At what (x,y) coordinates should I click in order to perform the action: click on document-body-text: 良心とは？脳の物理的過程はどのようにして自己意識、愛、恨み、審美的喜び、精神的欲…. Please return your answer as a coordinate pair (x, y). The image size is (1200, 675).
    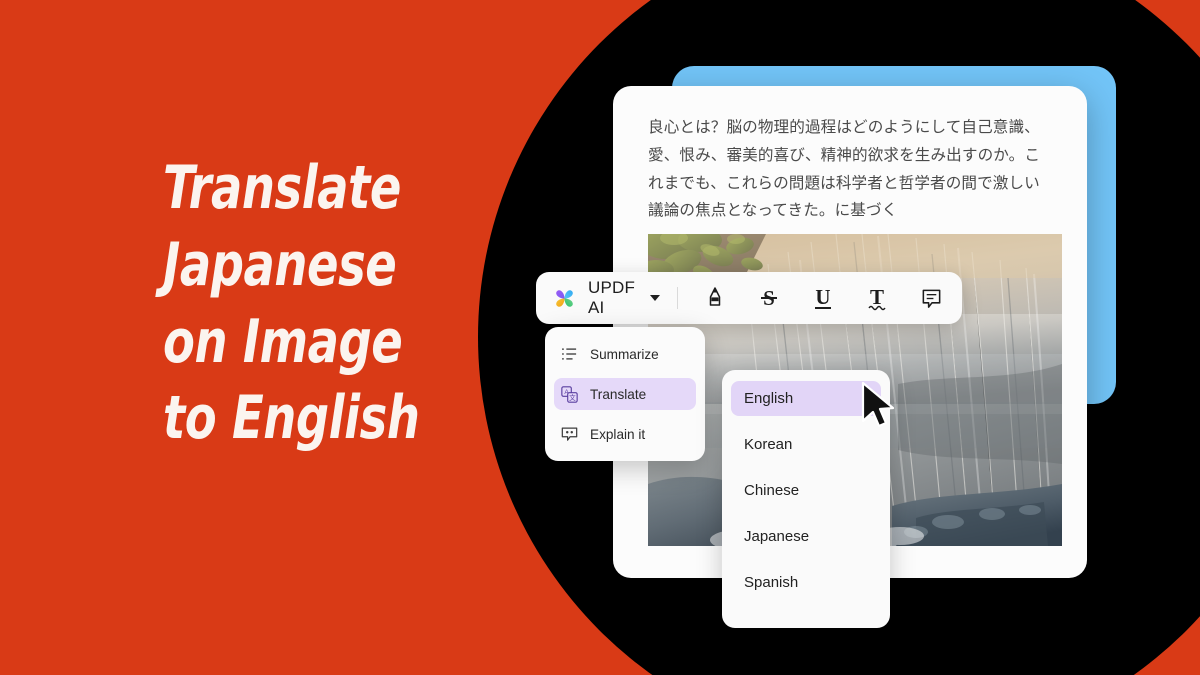
    Looking at the image, I should click on (844, 169).